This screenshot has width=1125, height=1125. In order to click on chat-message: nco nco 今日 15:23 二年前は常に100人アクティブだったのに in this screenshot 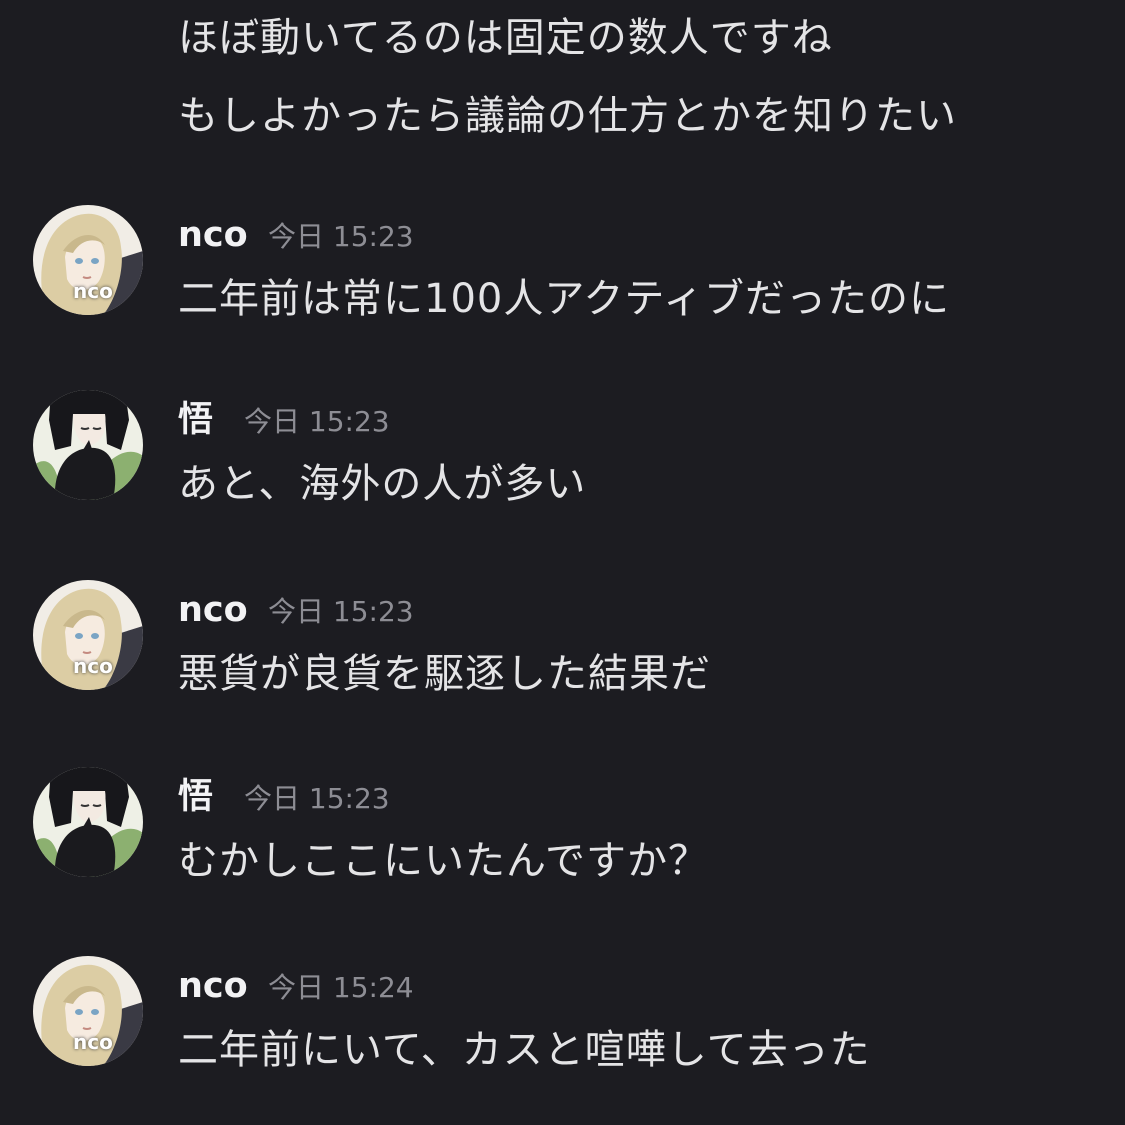, I will do `click(562, 270)`.